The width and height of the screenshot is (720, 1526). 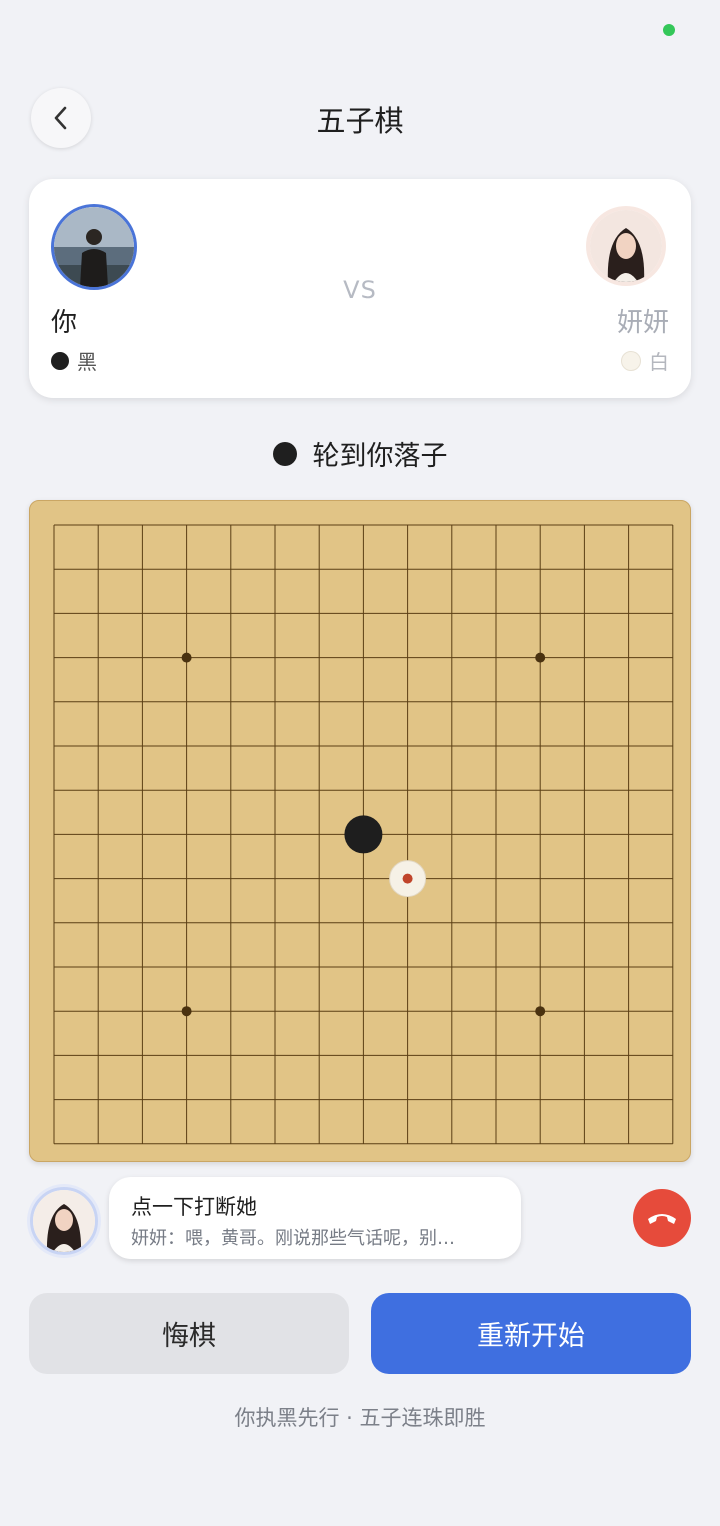 What do you see at coordinates (64, 1221) in the screenshot?
I see `call-avatar` at bounding box center [64, 1221].